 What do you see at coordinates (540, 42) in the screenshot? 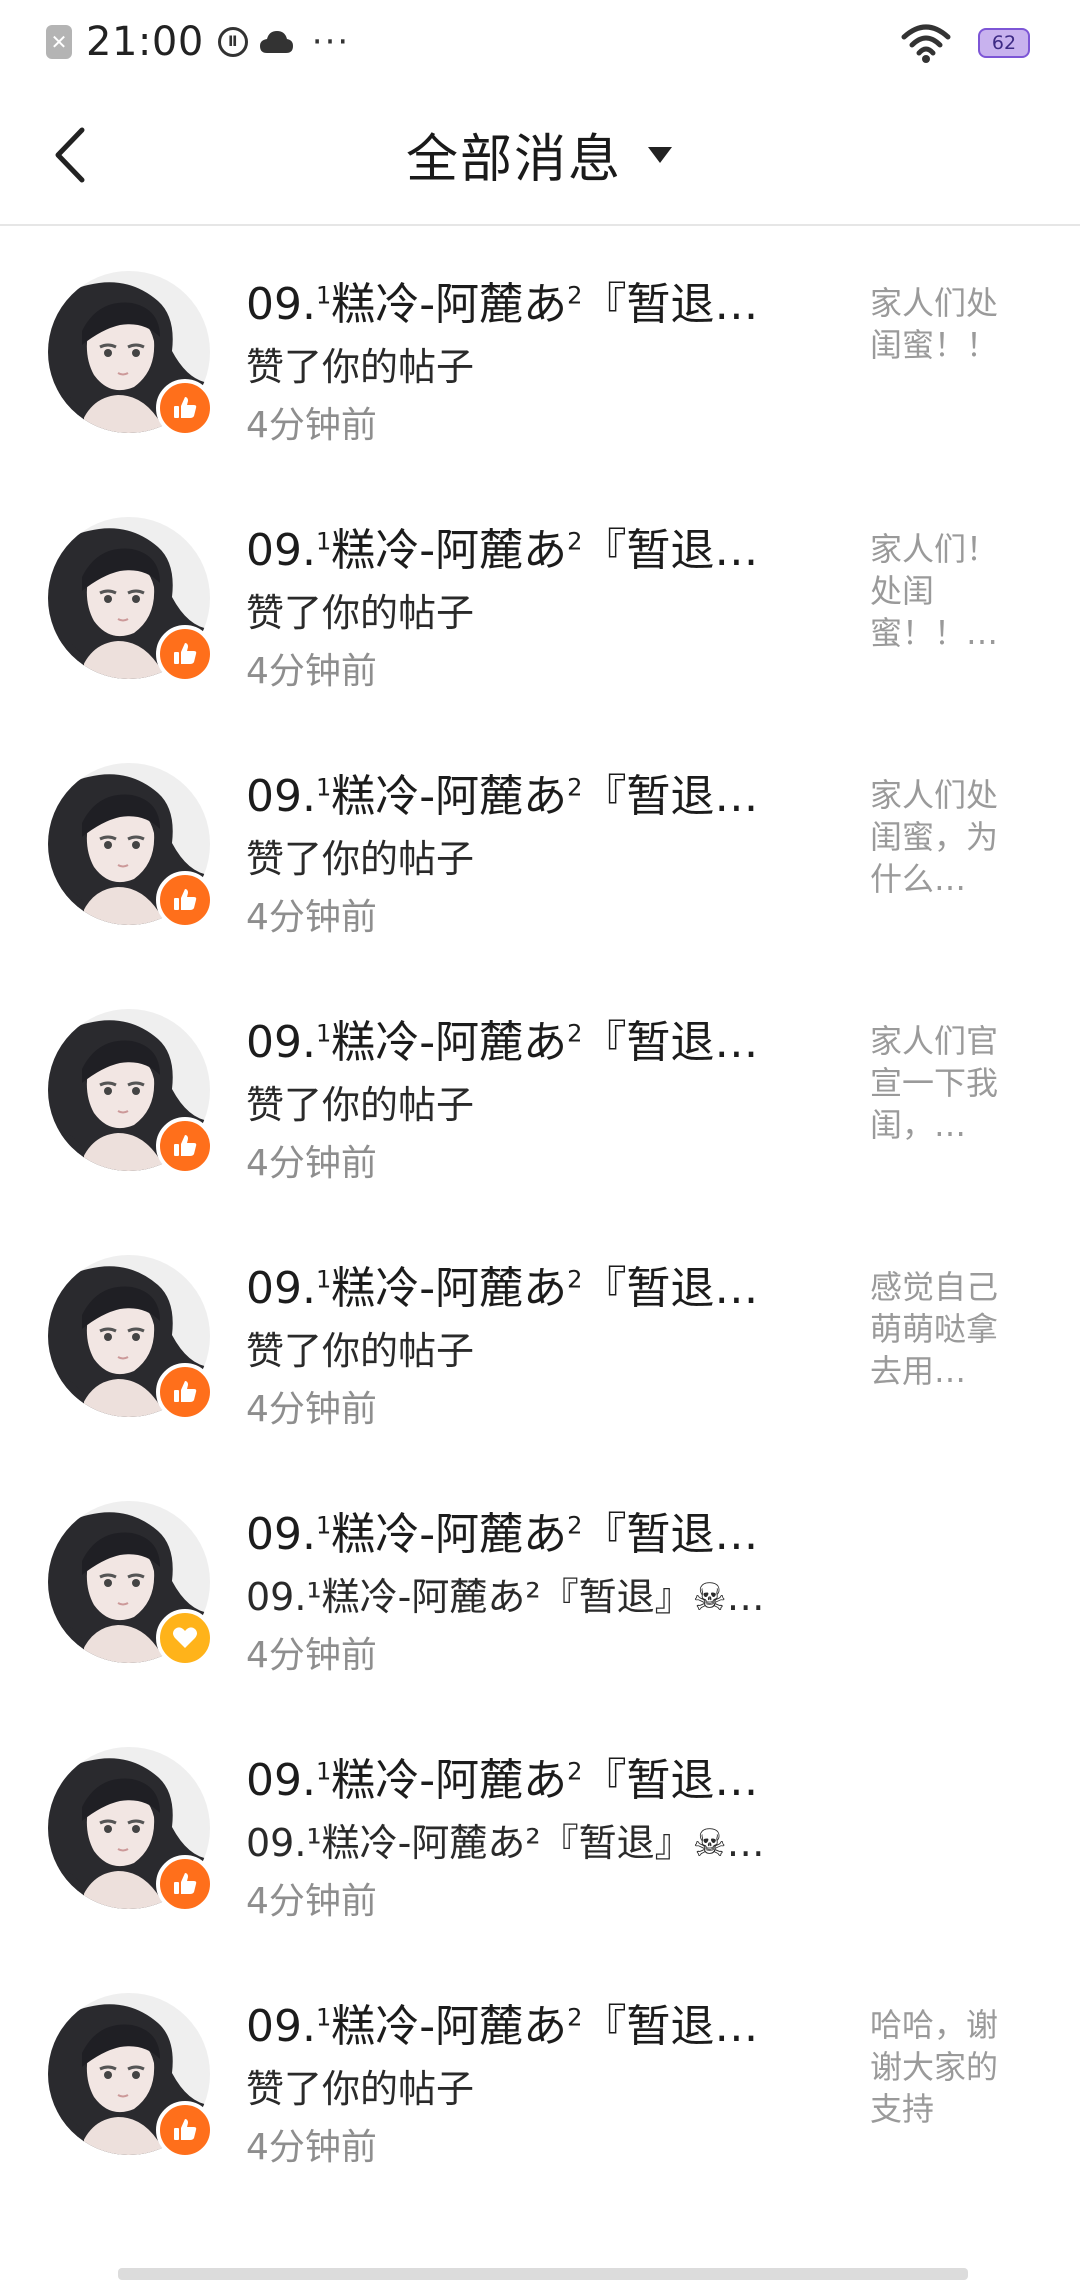
I see `status-bar: ✕ 21:00 Ⅱ ··· 62` at bounding box center [540, 42].